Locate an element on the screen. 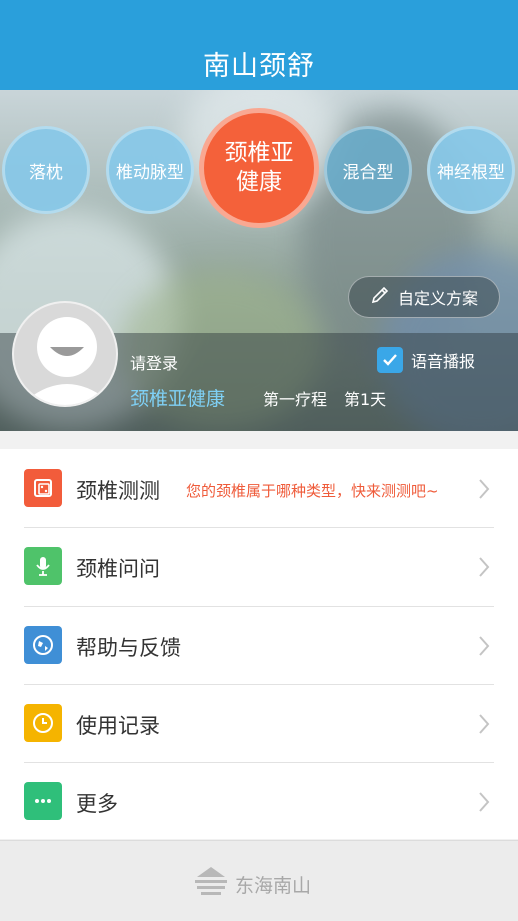  day-label: 第1天 is located at coordinates (365, 399).